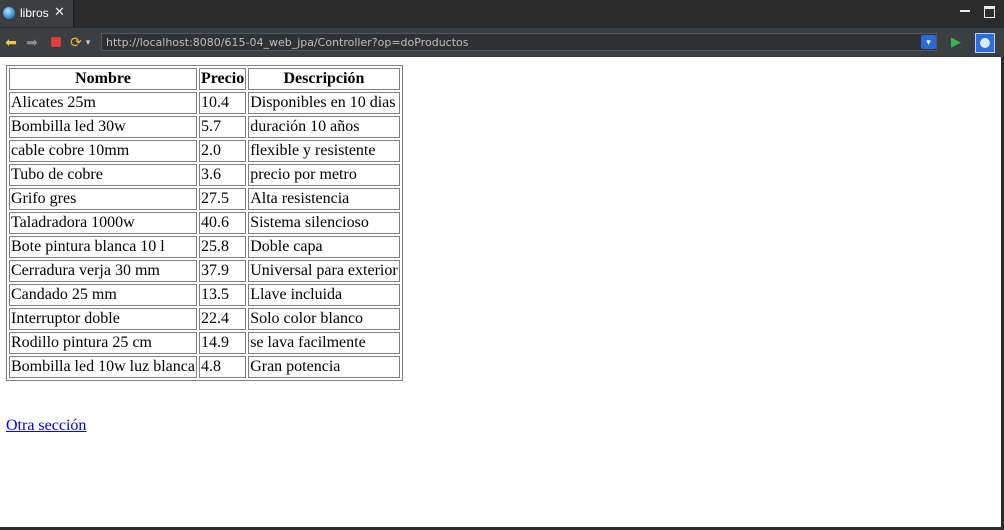 The height and width of the screenshot is (530, 1004). What do you see at coordinates (103, 295) in the screenshot?
I see `cell-nombre: Candado 25 mm` at bounding box center [103, 295].